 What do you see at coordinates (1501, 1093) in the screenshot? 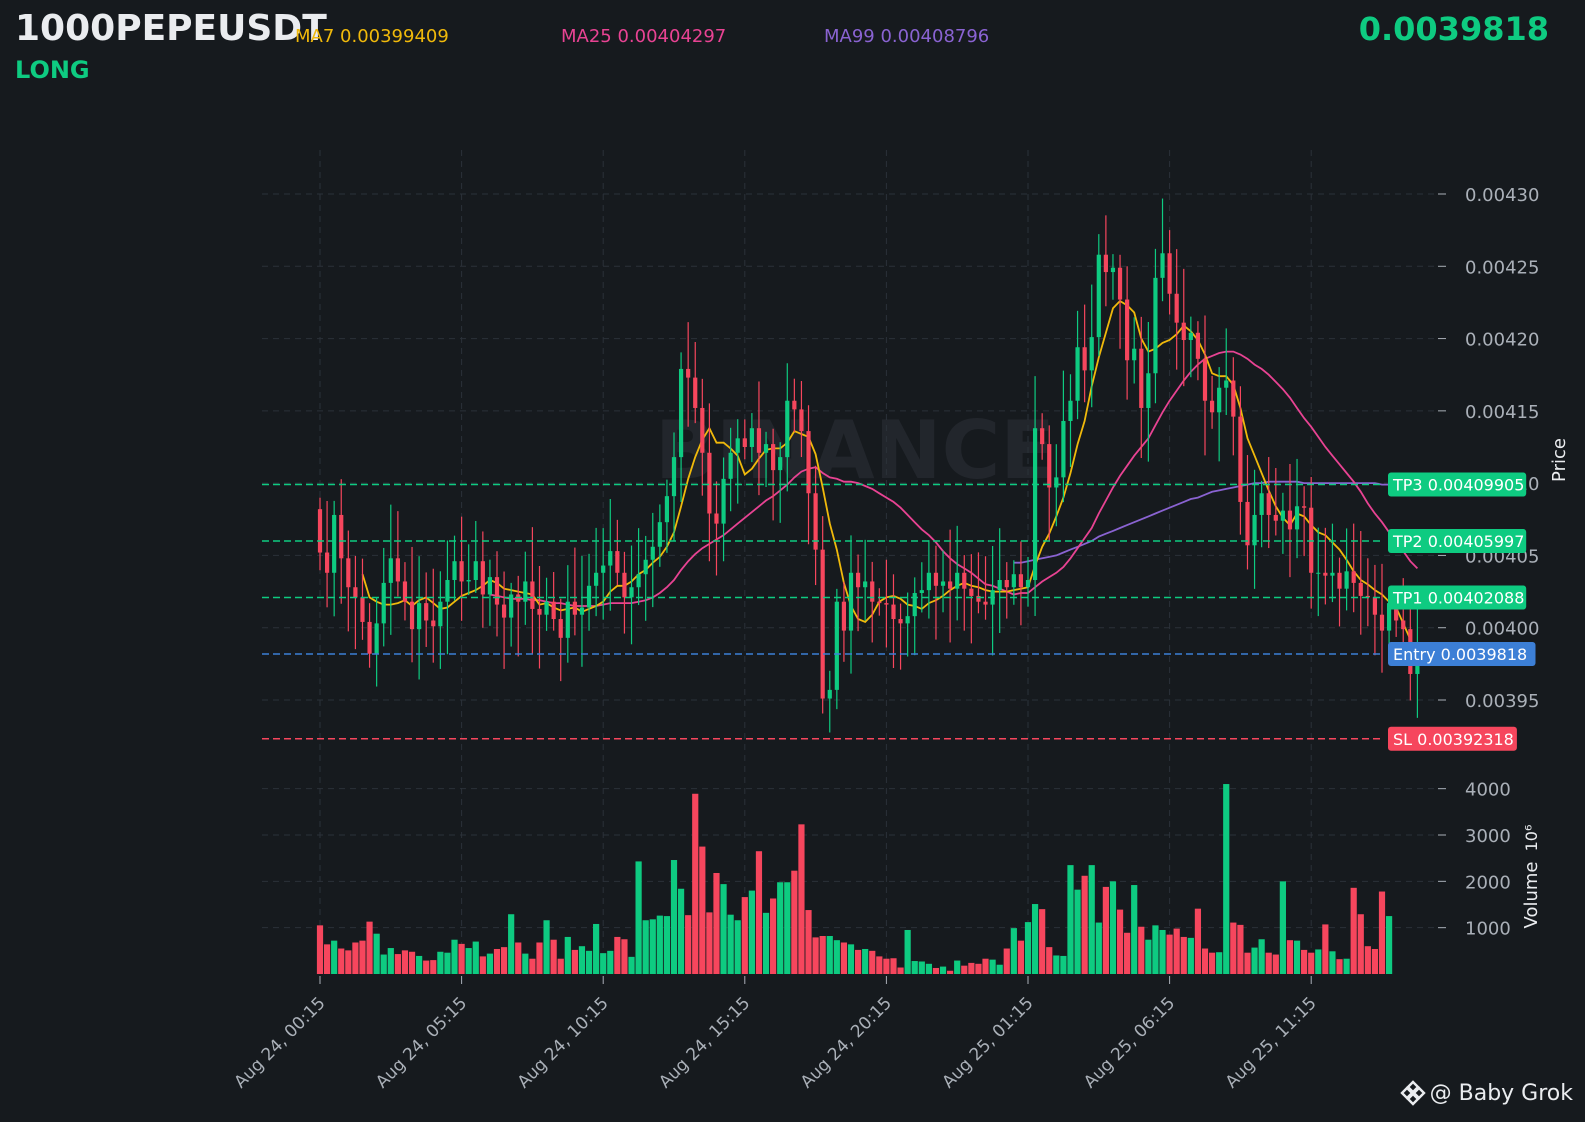
I see `credit-text: @ Baby Grok` at bounding box center [1501, 1093].